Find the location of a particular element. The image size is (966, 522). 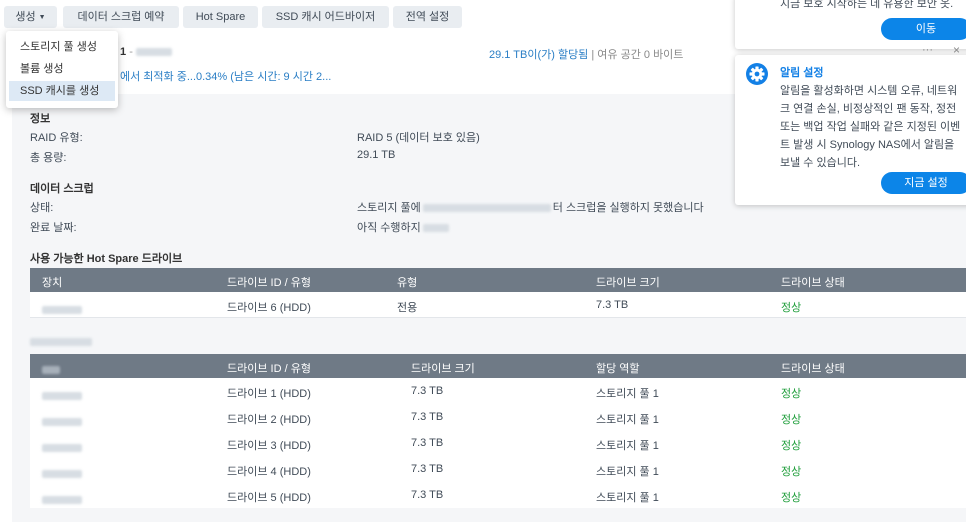

set-now-button: 지금 설정 is located at coordinates (923, 183).